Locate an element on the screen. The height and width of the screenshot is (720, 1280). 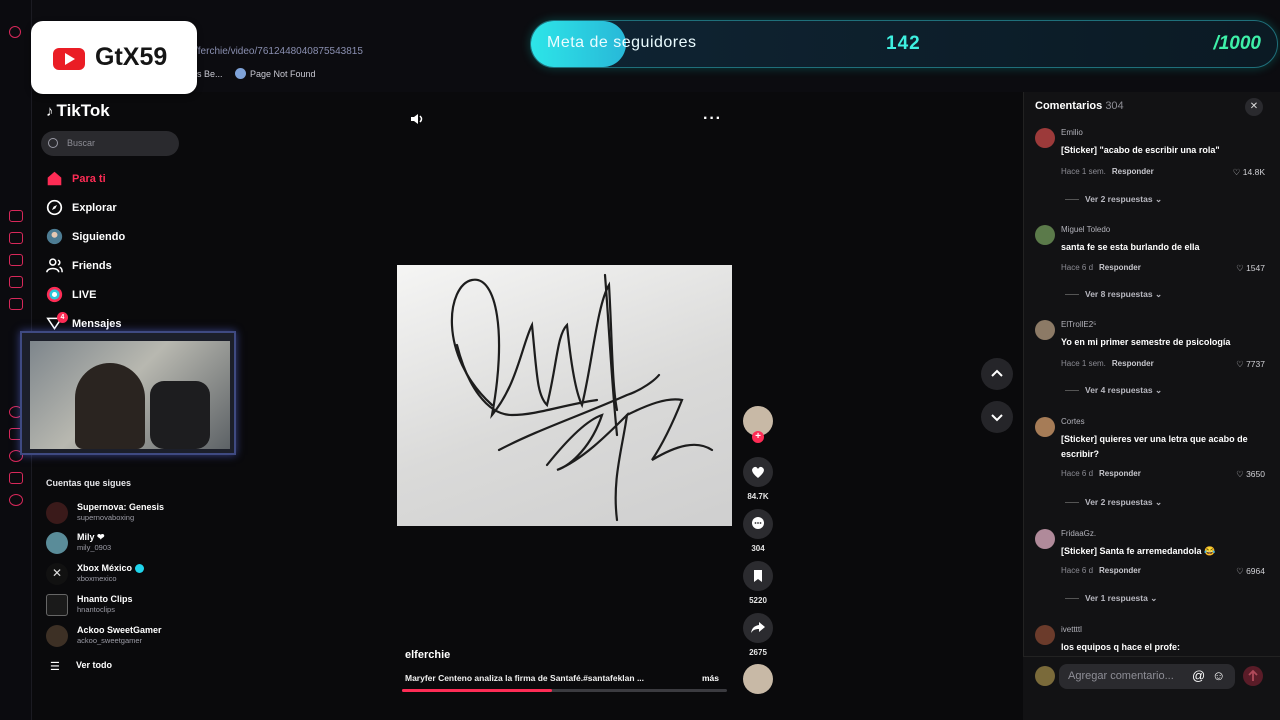
comment-like: ♡ 6964 is located at coordinates (1250, 571).